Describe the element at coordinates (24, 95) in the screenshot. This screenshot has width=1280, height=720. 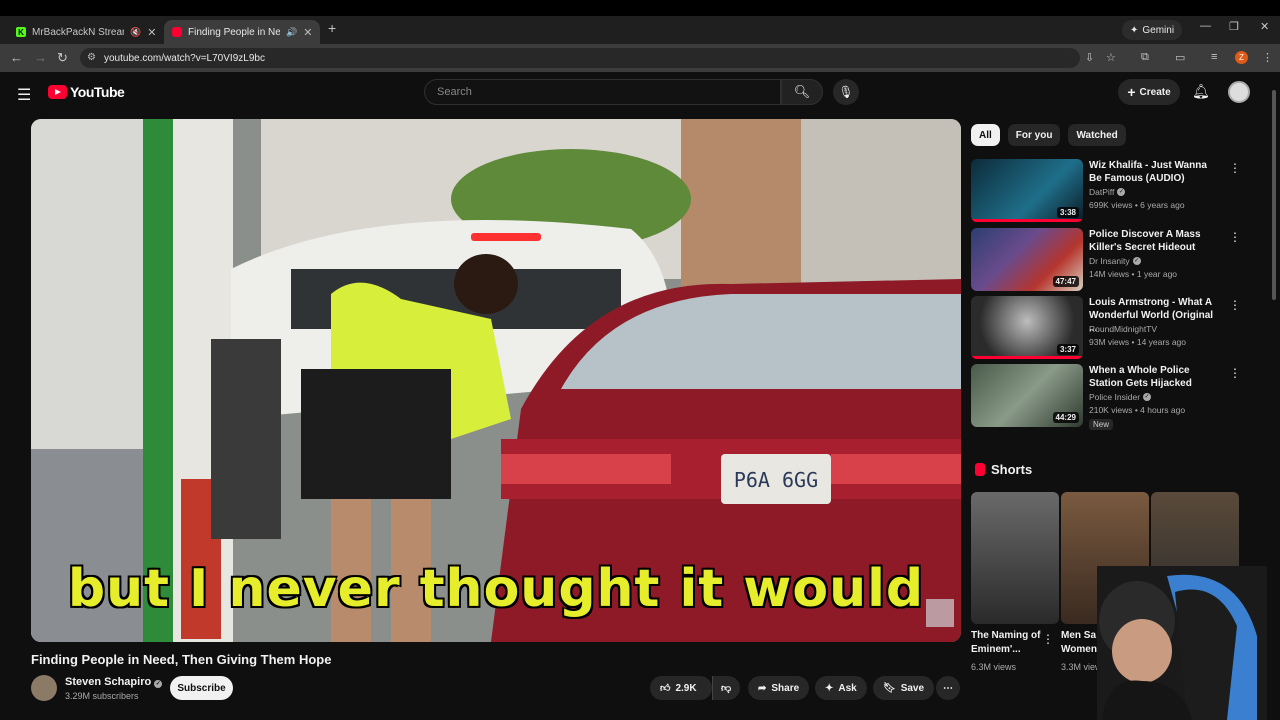
I see `hamburger-menu-icon: ☰` at that location.